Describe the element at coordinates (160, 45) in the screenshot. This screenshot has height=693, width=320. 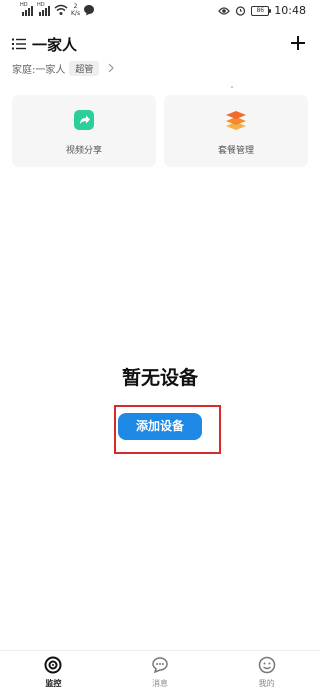
I see `app-header: 一家人` at that location.